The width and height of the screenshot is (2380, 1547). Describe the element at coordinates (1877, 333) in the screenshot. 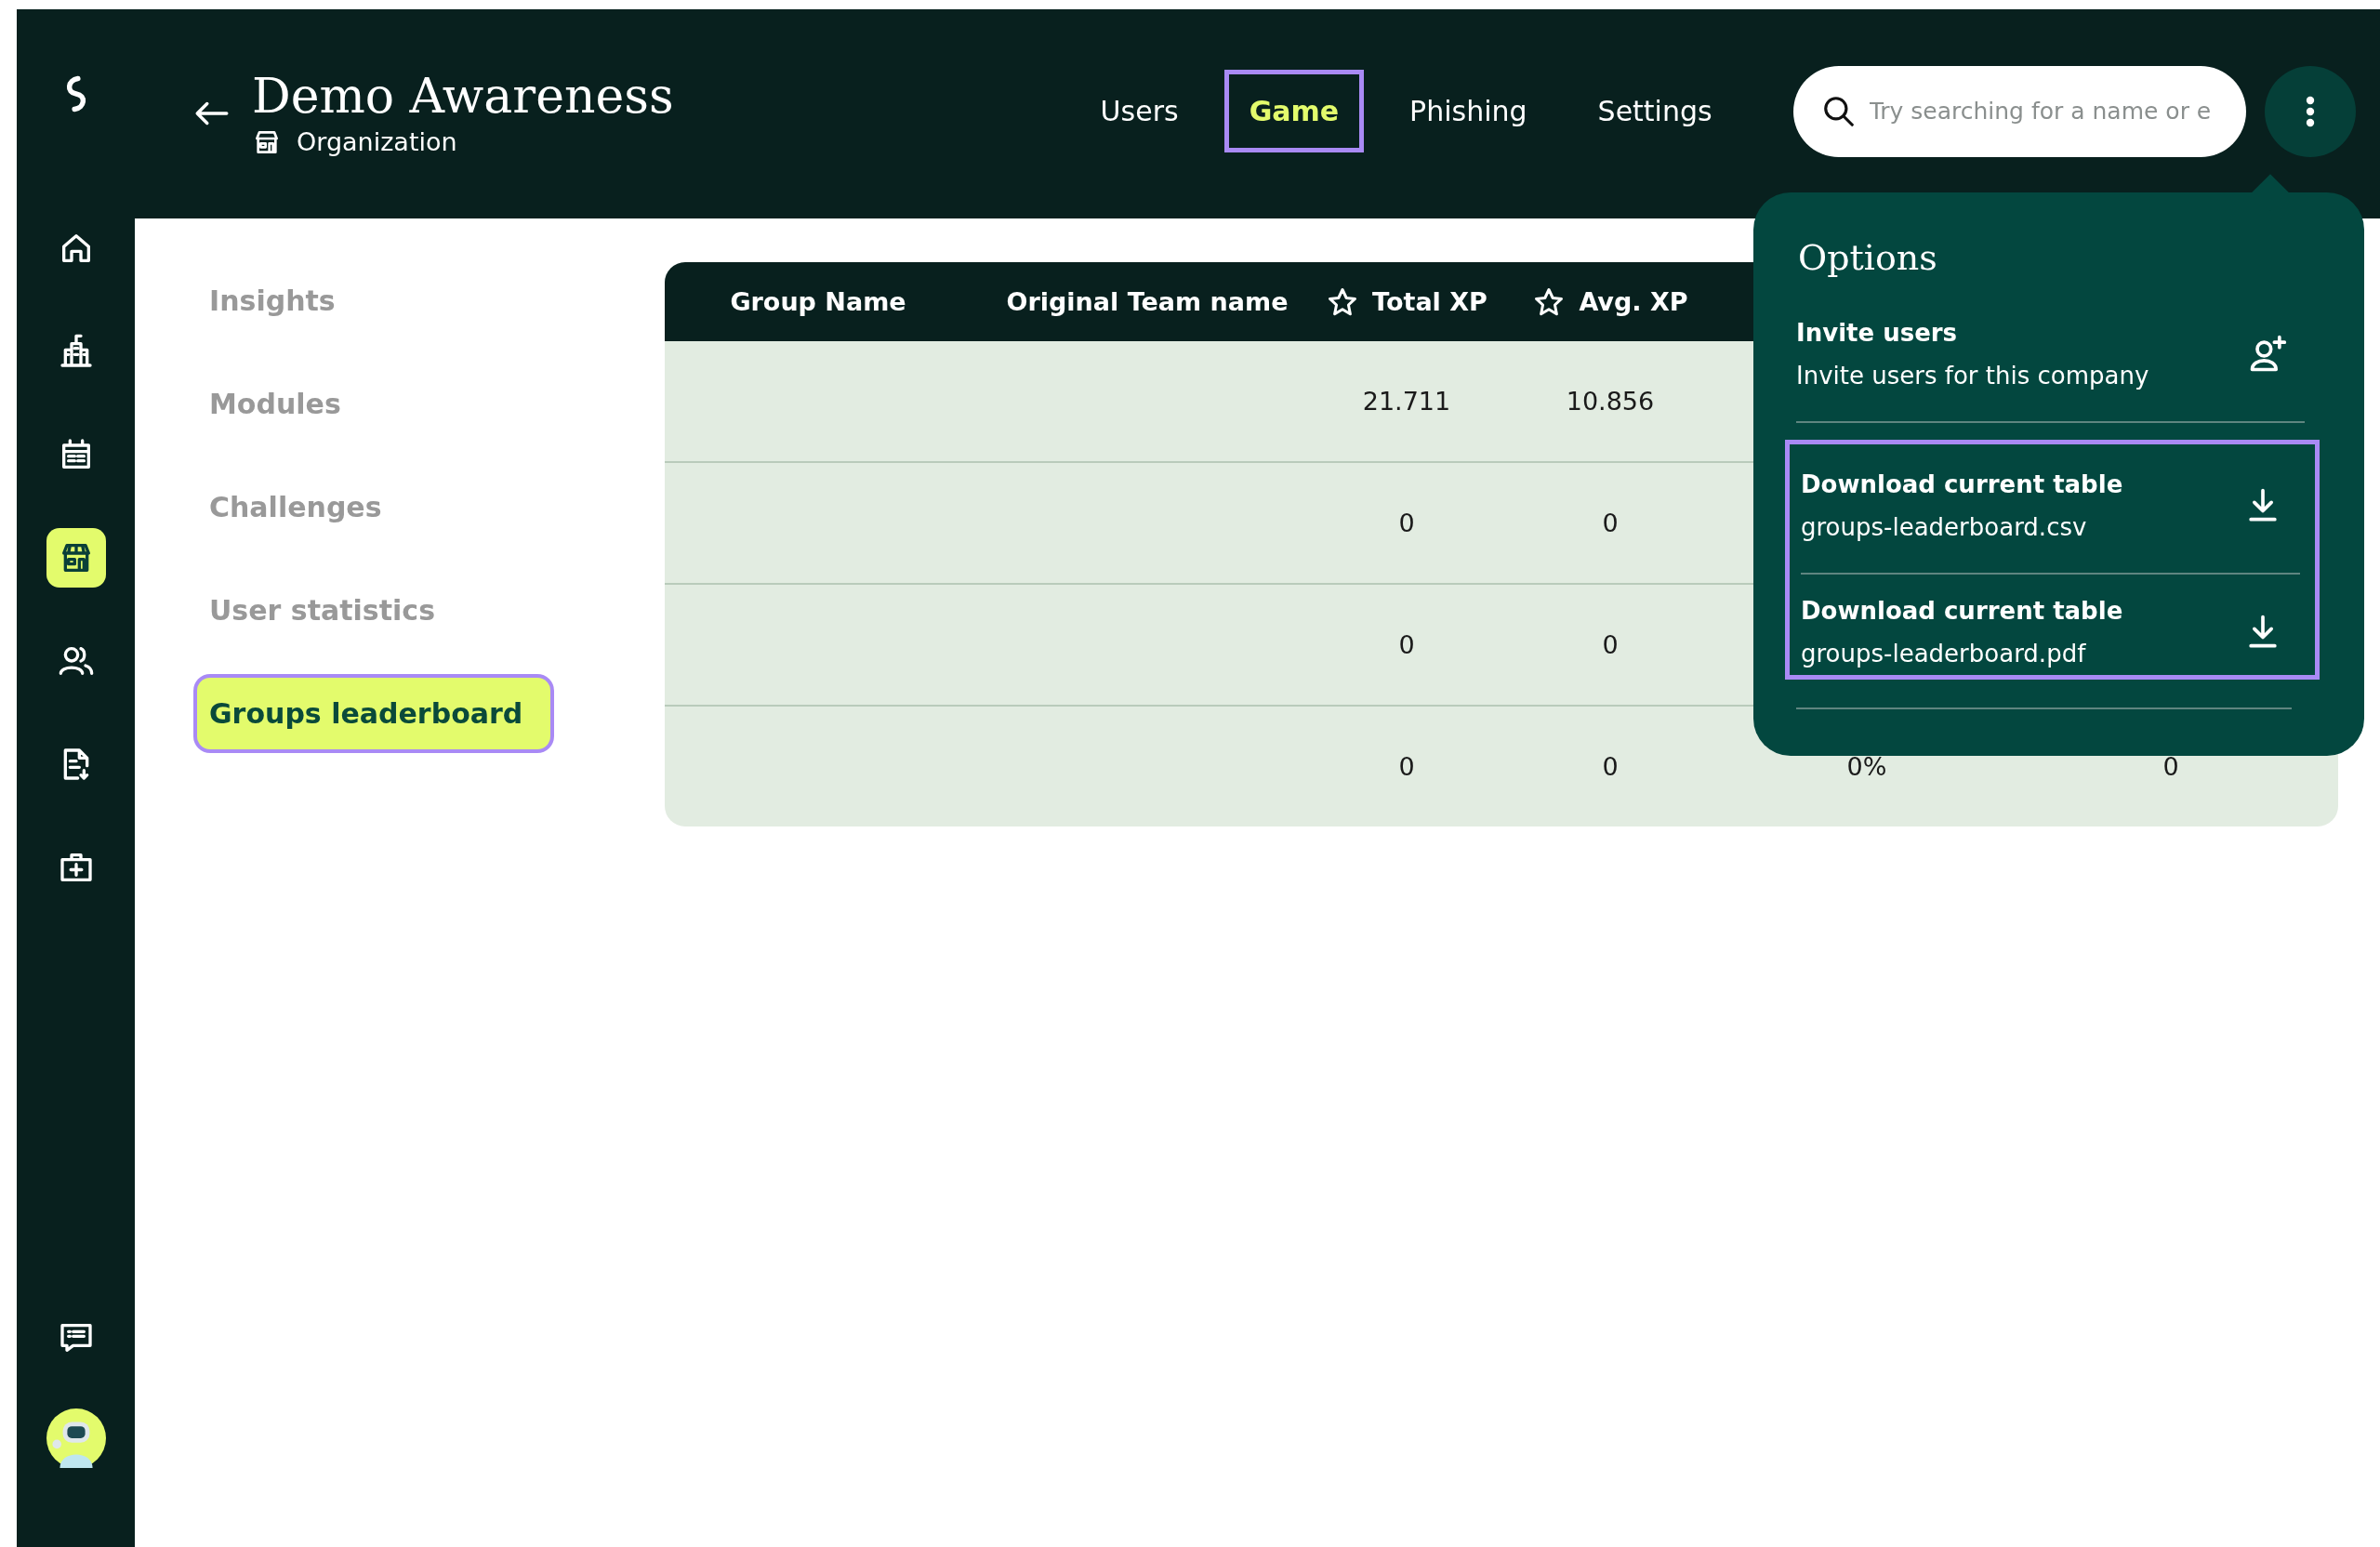

I see `menu-item-title: Invite users` at that location.